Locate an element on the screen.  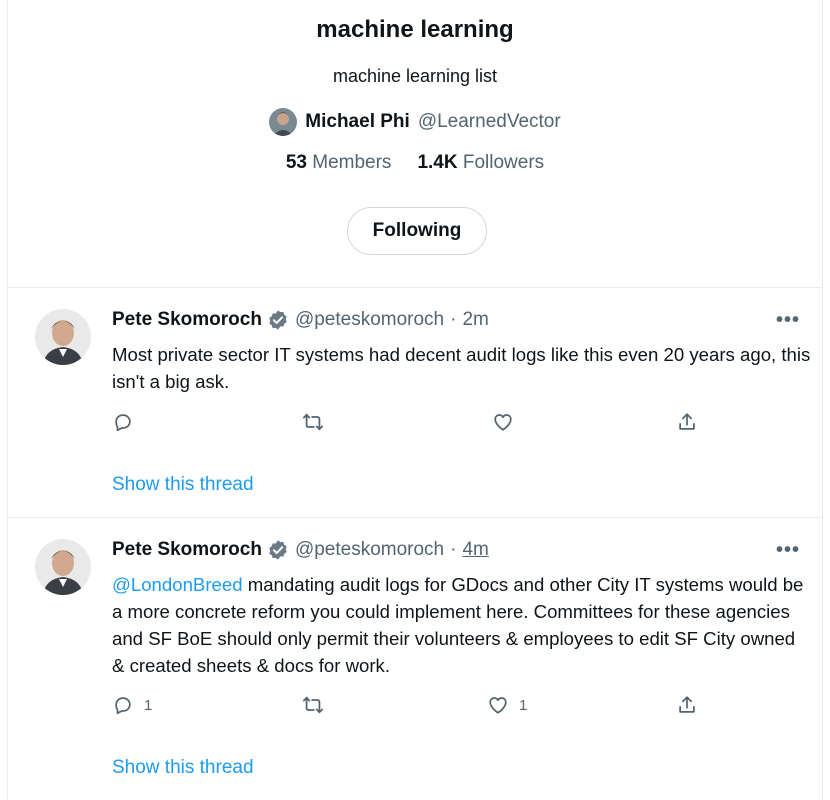
reply-button: 1 is located at coordinates (132, 705).